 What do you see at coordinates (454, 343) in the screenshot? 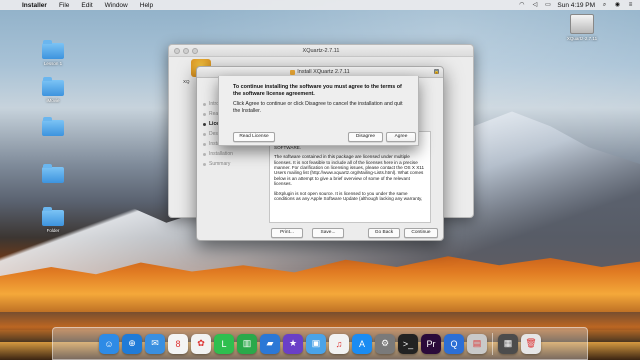
I see `quicktime-icon: Q` at bounding box center [454, 343].